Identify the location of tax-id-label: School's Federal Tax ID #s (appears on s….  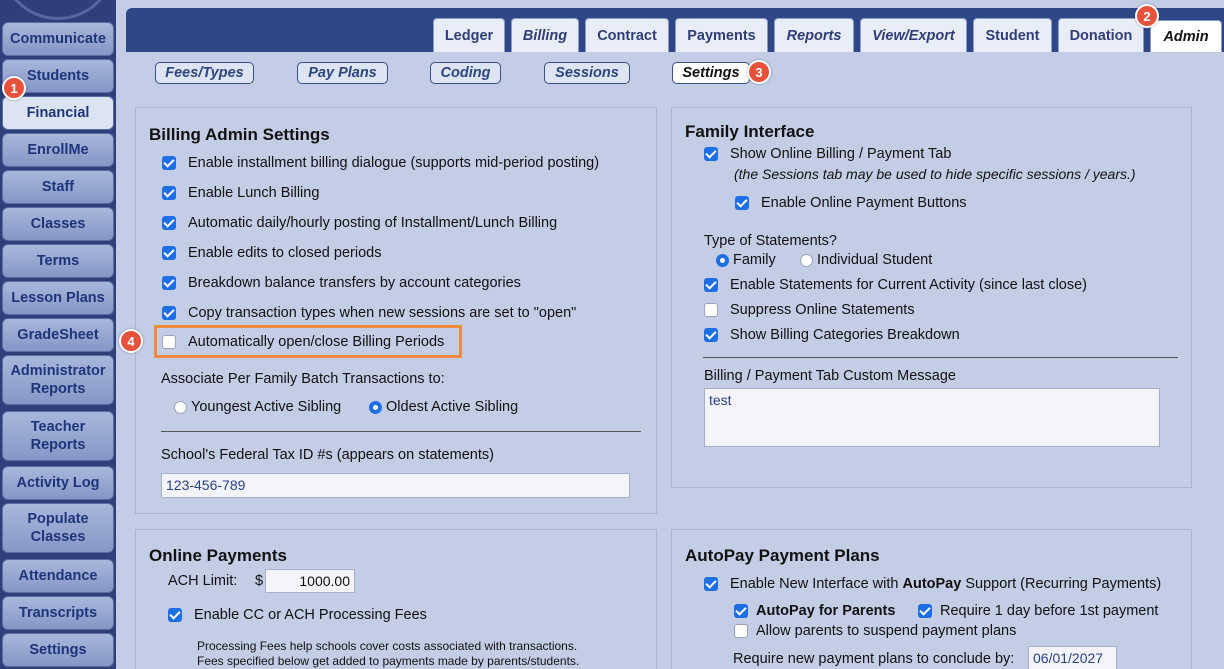
(327, 455).